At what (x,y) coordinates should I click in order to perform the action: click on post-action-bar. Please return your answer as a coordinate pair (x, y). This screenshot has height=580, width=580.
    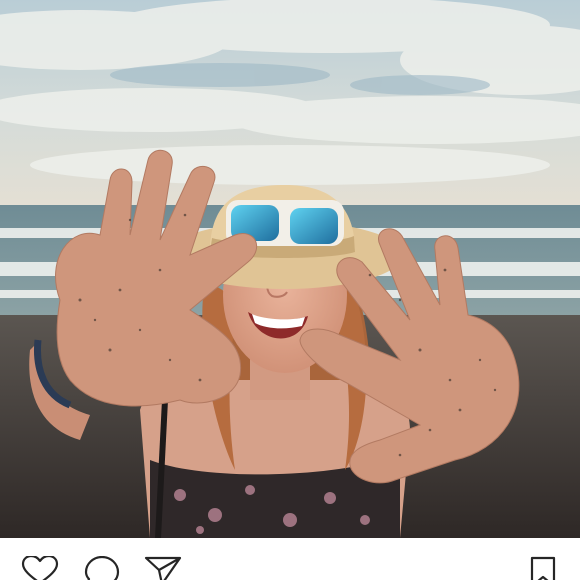
    Looking at the image, I should click on (290, 559).